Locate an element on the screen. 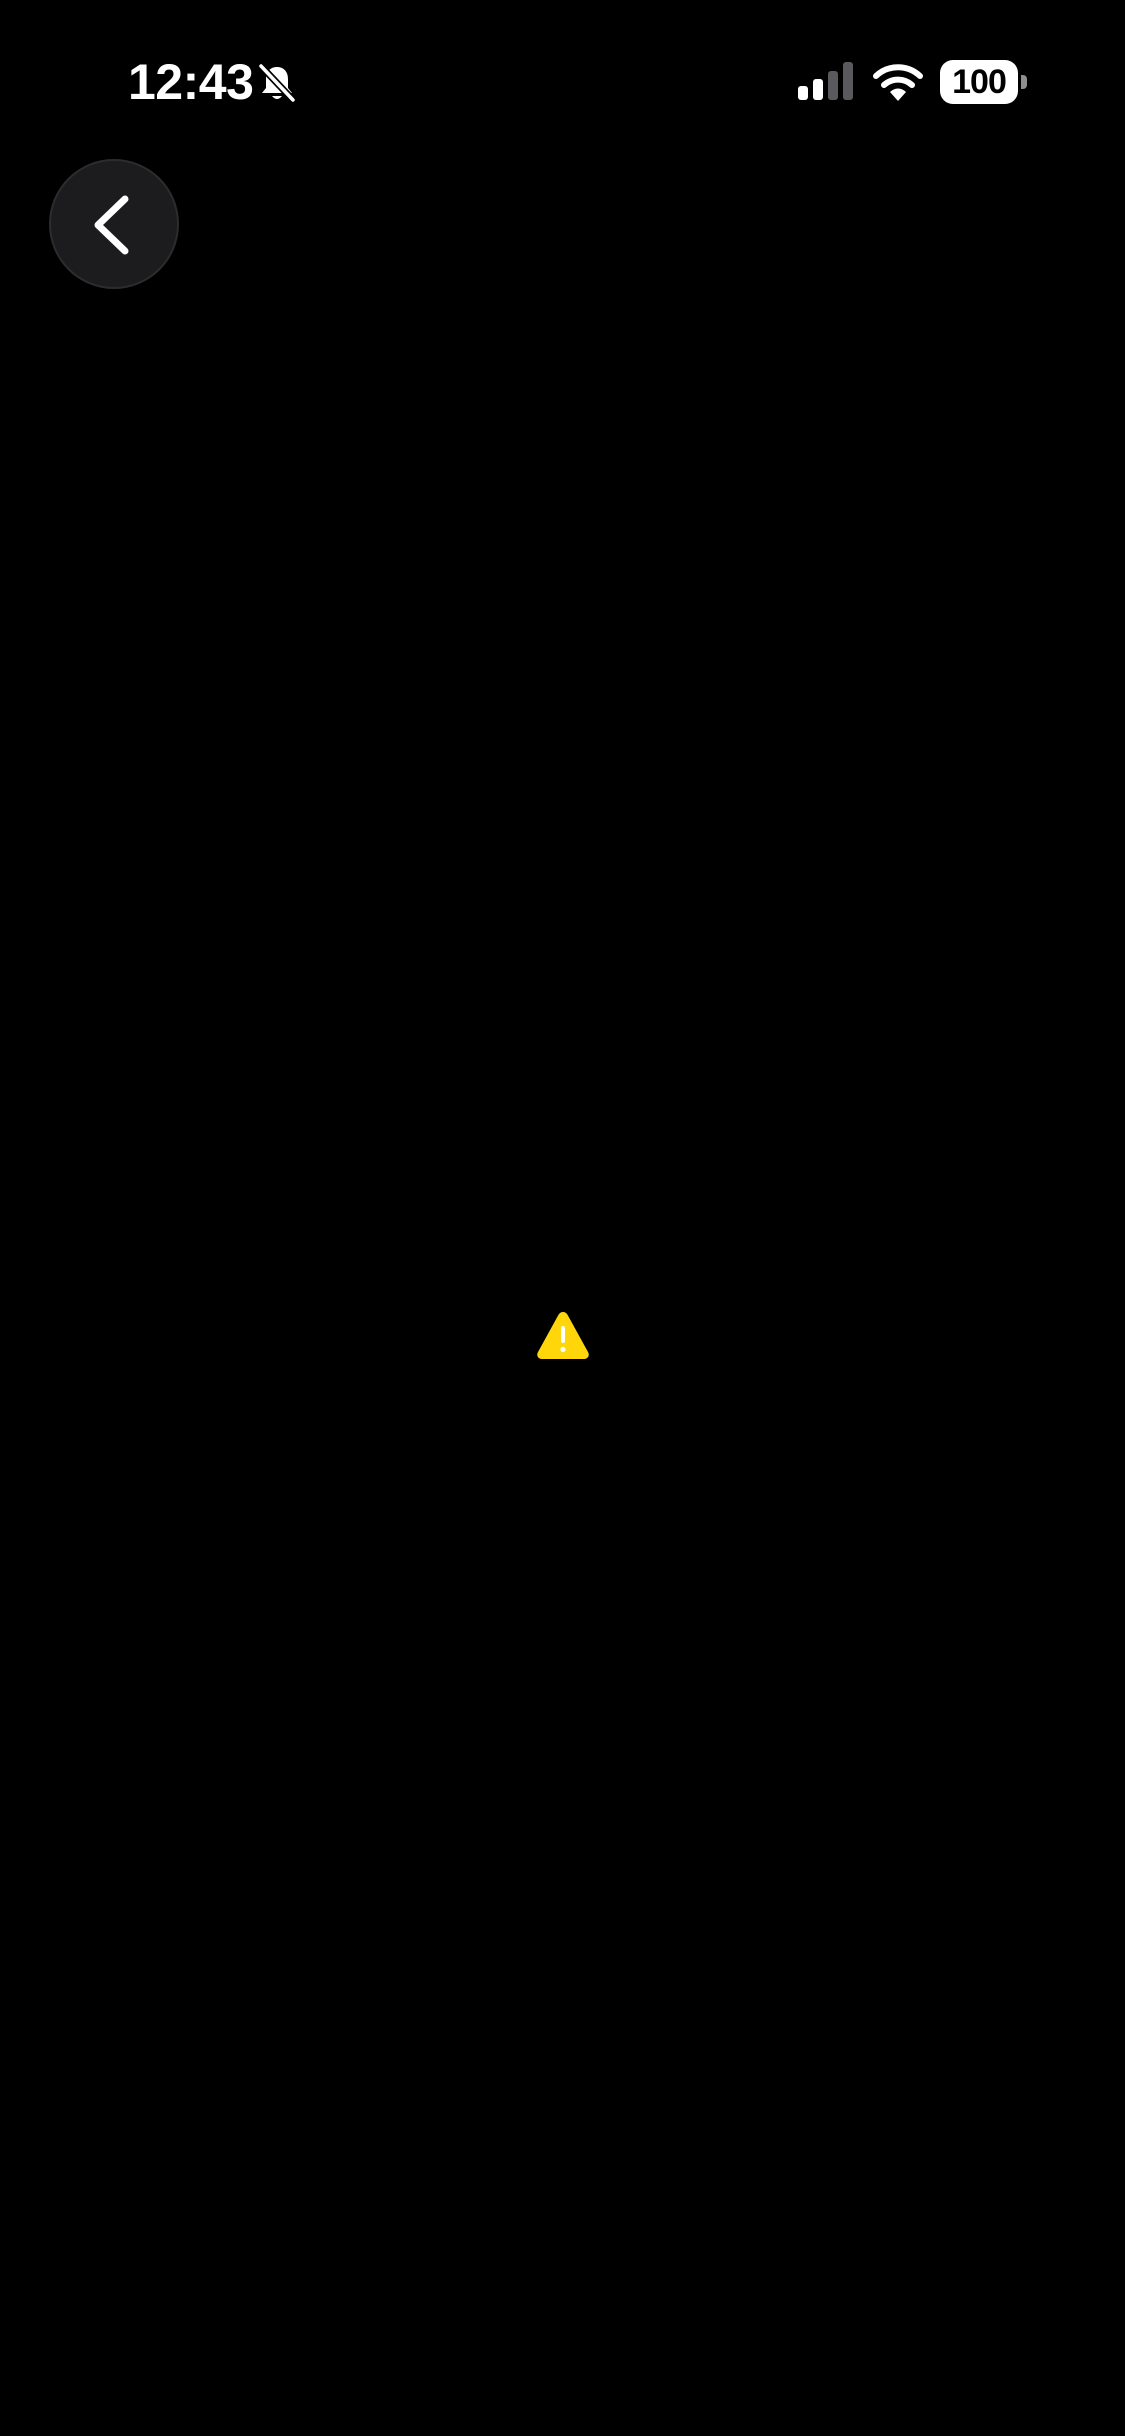  wifi-icon is located at coordinates (898, 82).